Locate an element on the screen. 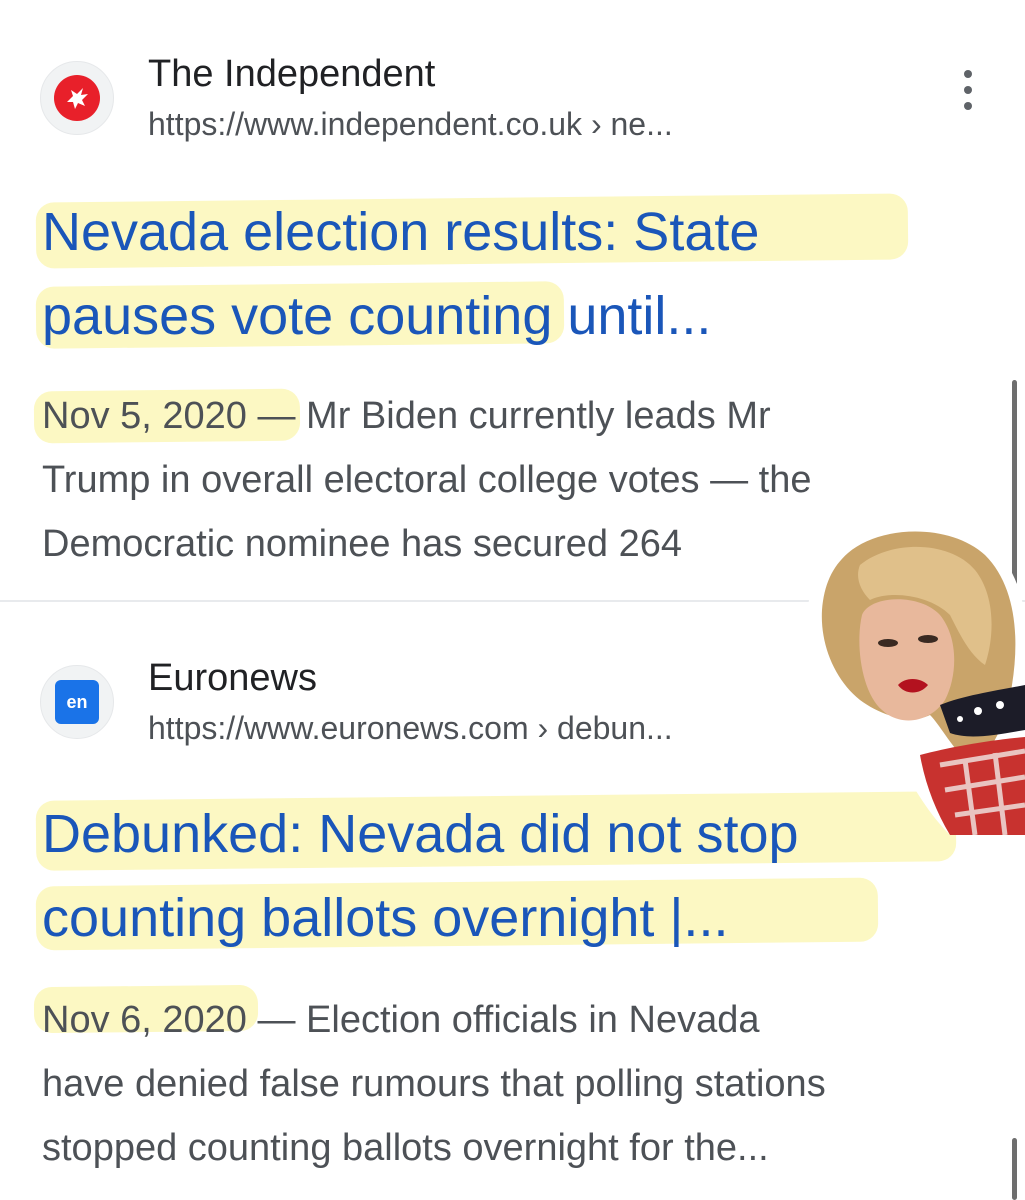 The height and width of the screenshot is (1200, 1025). url-text: https://www.independent.co.uk is located at coordinates (365, 124).